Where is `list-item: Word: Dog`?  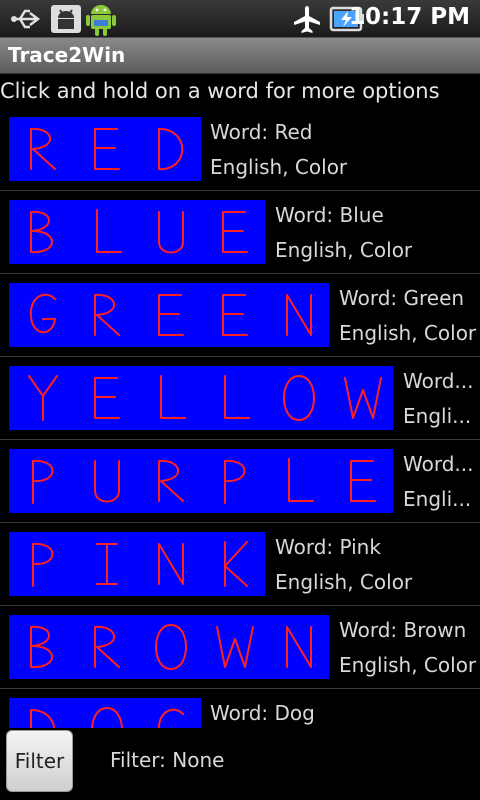 list-item: Word: Dog is located at coordinates (240, 708).